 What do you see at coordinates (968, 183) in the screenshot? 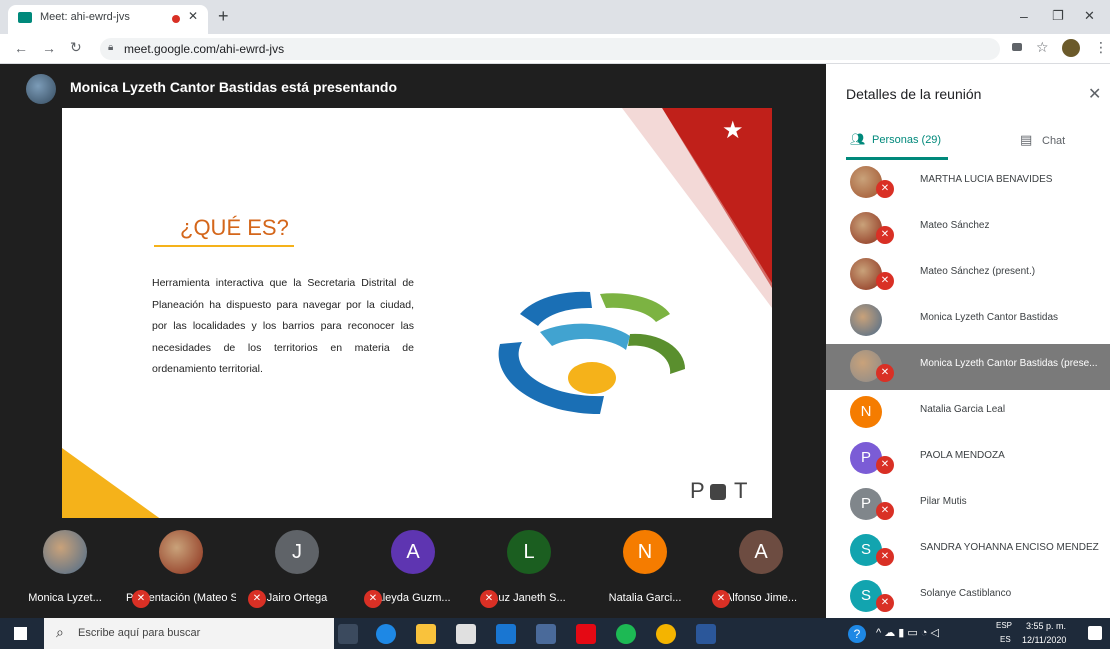
I see `participant-row: ✕ MARTHA LUCIA BENAVIDES` at bounding box center [968, 183].